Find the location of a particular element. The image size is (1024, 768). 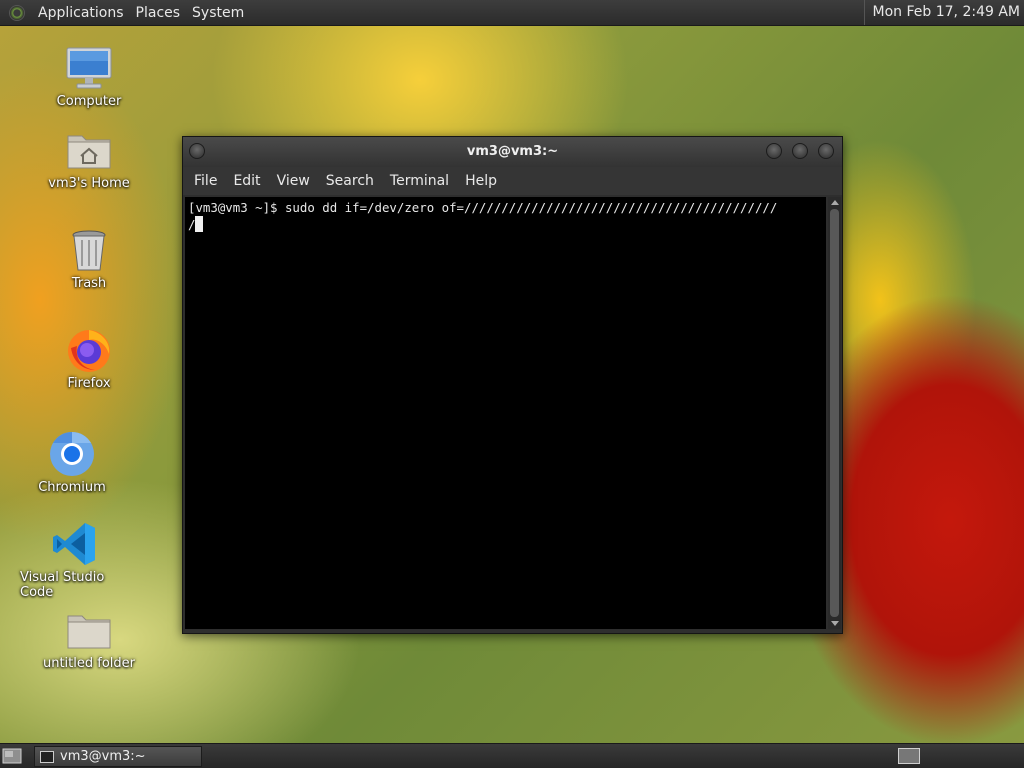

desktop-icon-label: Firefox is located at coordinates (89, 383).